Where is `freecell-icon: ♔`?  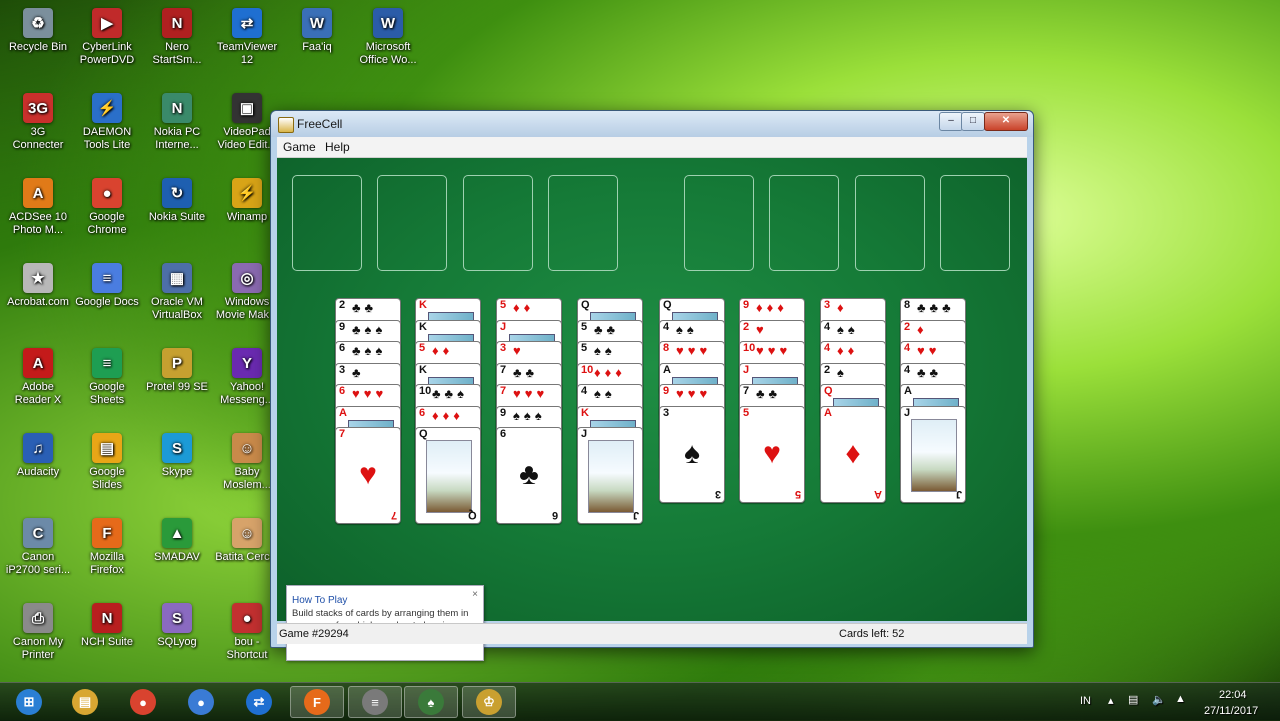 freecell-icon: ♔ is located at coordinates (489, 702).